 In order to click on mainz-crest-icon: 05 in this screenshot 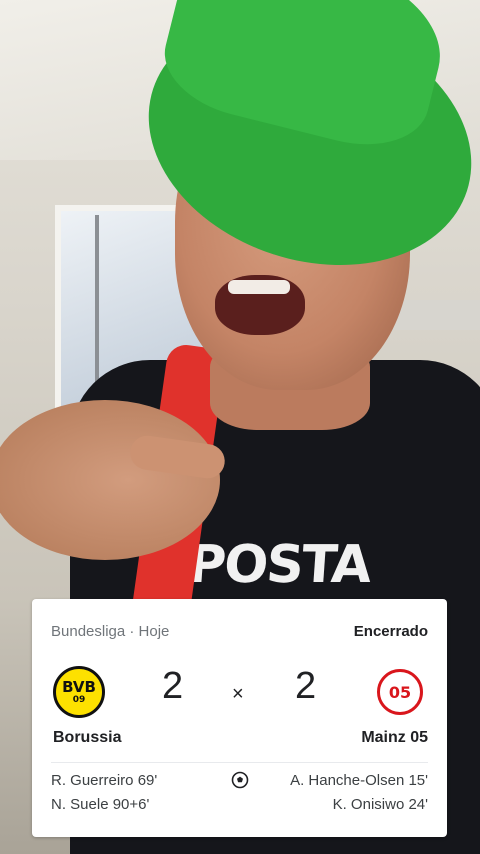, I will do `click(400, 692)`.